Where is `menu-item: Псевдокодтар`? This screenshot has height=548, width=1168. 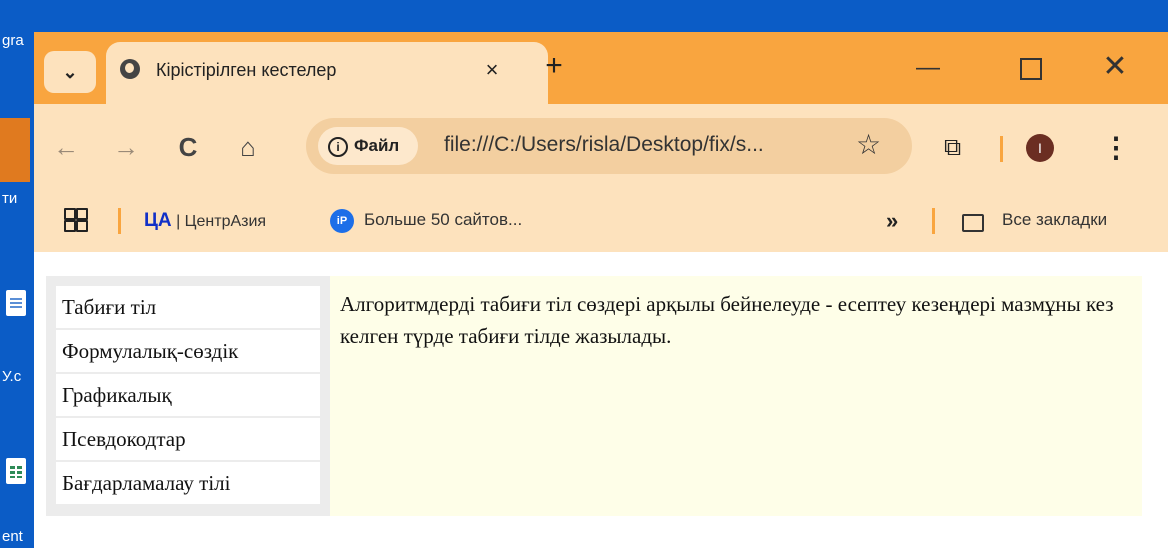
menu-item: Псевдокодтар is located at coordinates (188, 439).